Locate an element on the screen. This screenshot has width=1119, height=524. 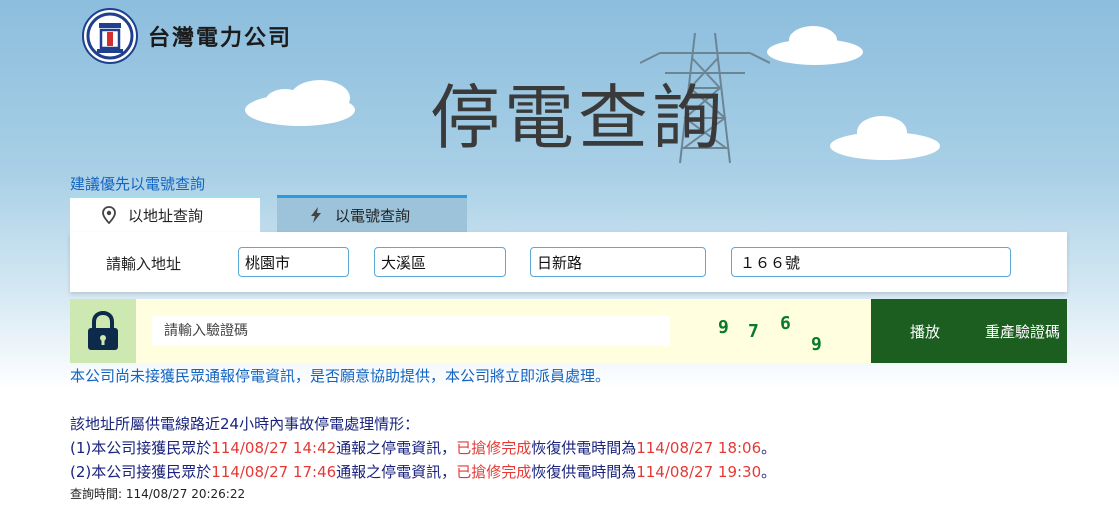
cloud-right-icon is located at coordinates (885, 138).